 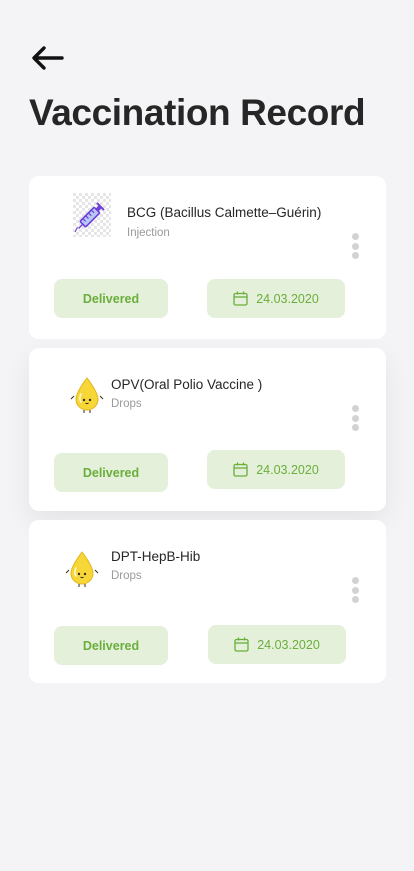 I want to click on back-button, so click(x=50, y=58).